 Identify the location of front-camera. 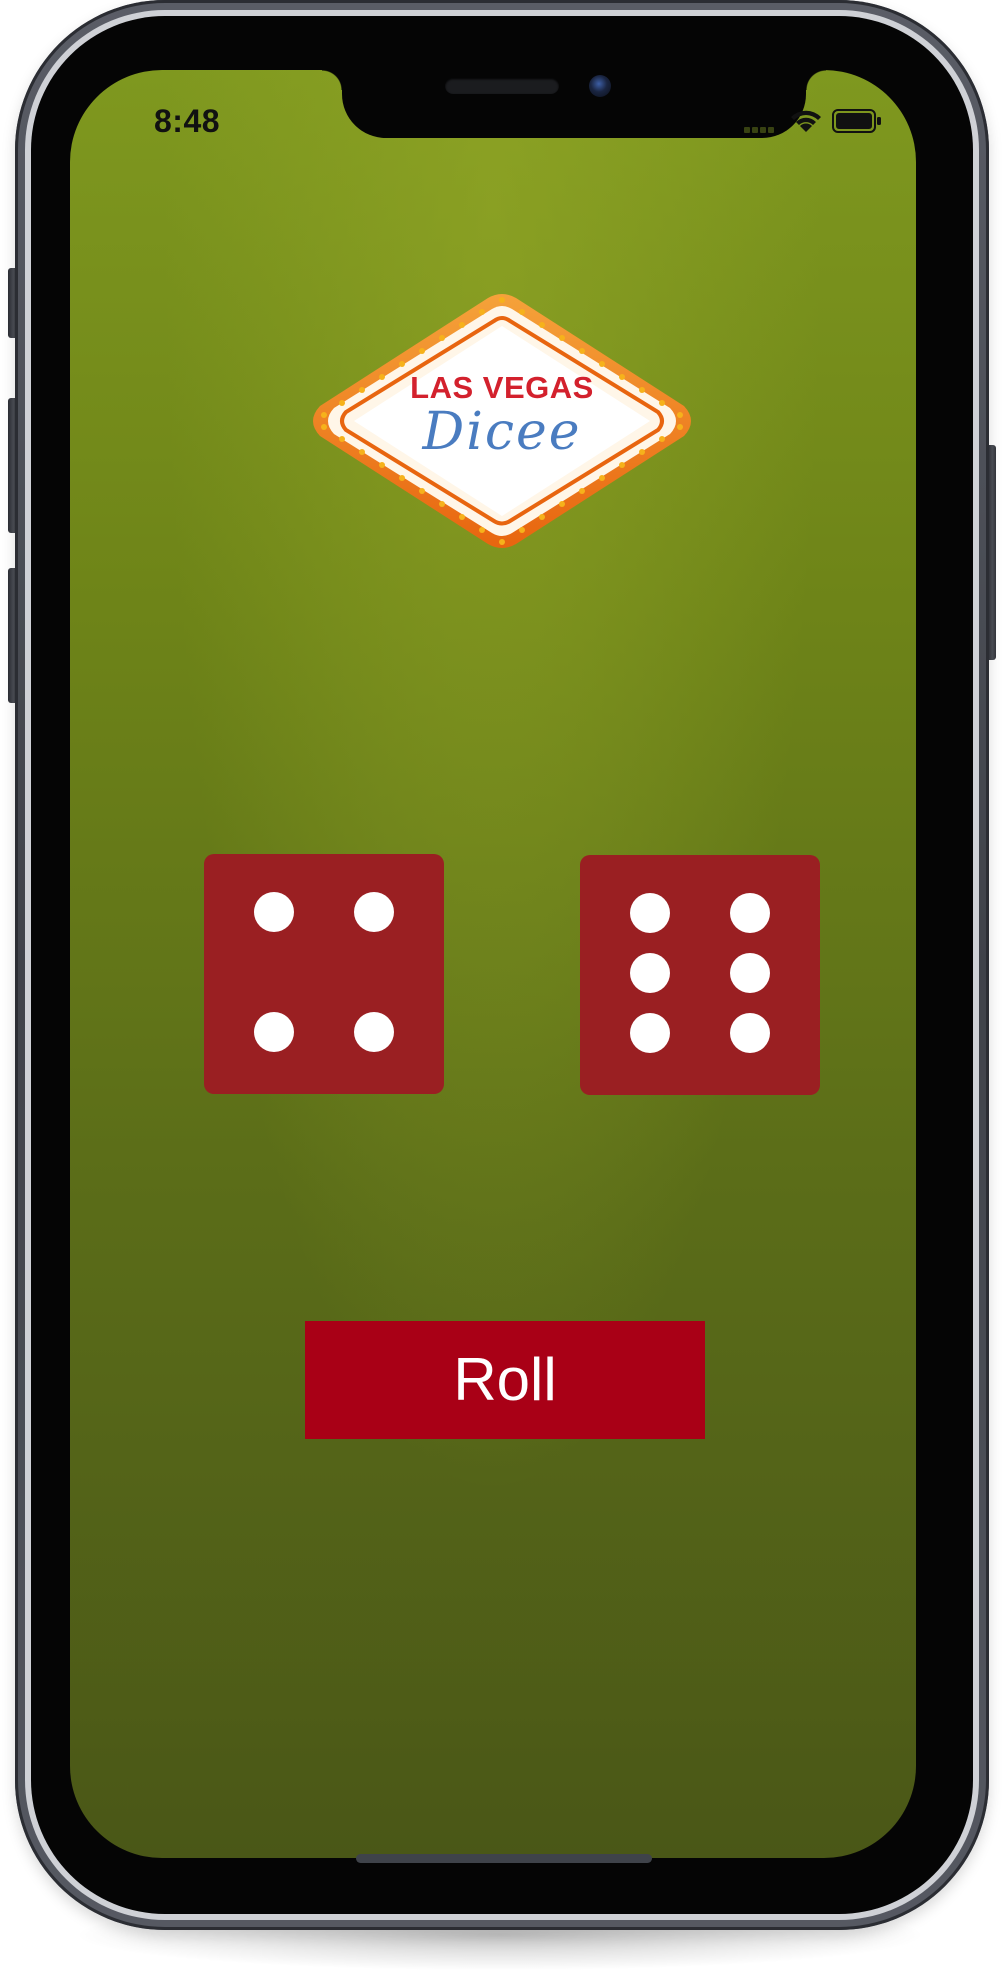
(600, 86).